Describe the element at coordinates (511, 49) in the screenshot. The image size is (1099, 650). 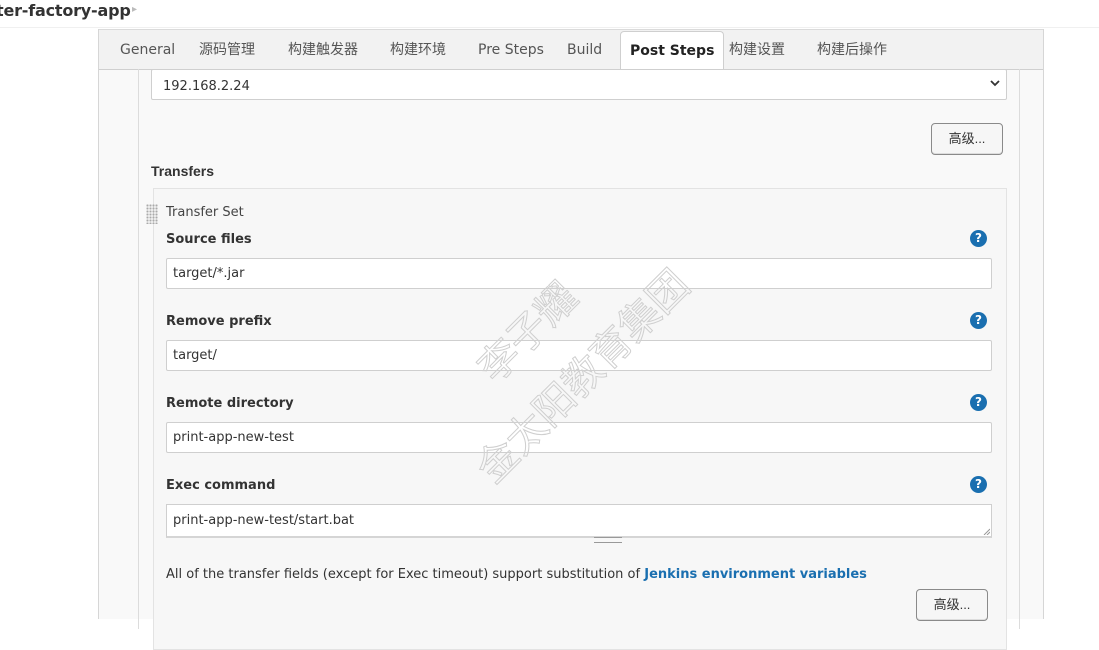
I see `tab-pre-steps: Pre Steps` at that location.